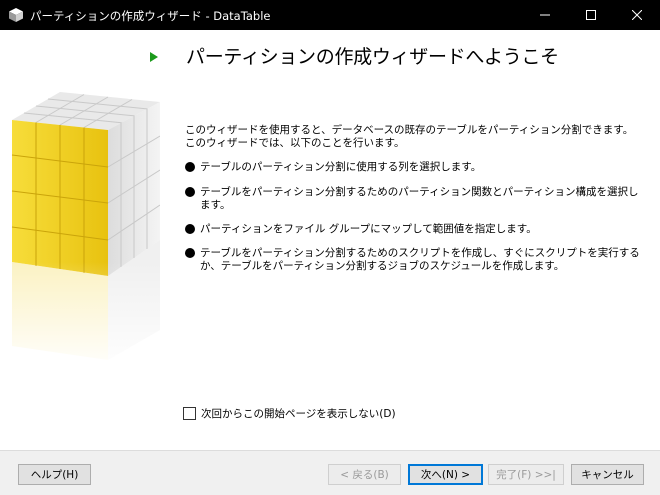  What do you see at coordinates (295, 143) in the screenshot?
I see `intro-line-2: このウィザードでは、以下のことを行います。` at bounding box center [295, 143].